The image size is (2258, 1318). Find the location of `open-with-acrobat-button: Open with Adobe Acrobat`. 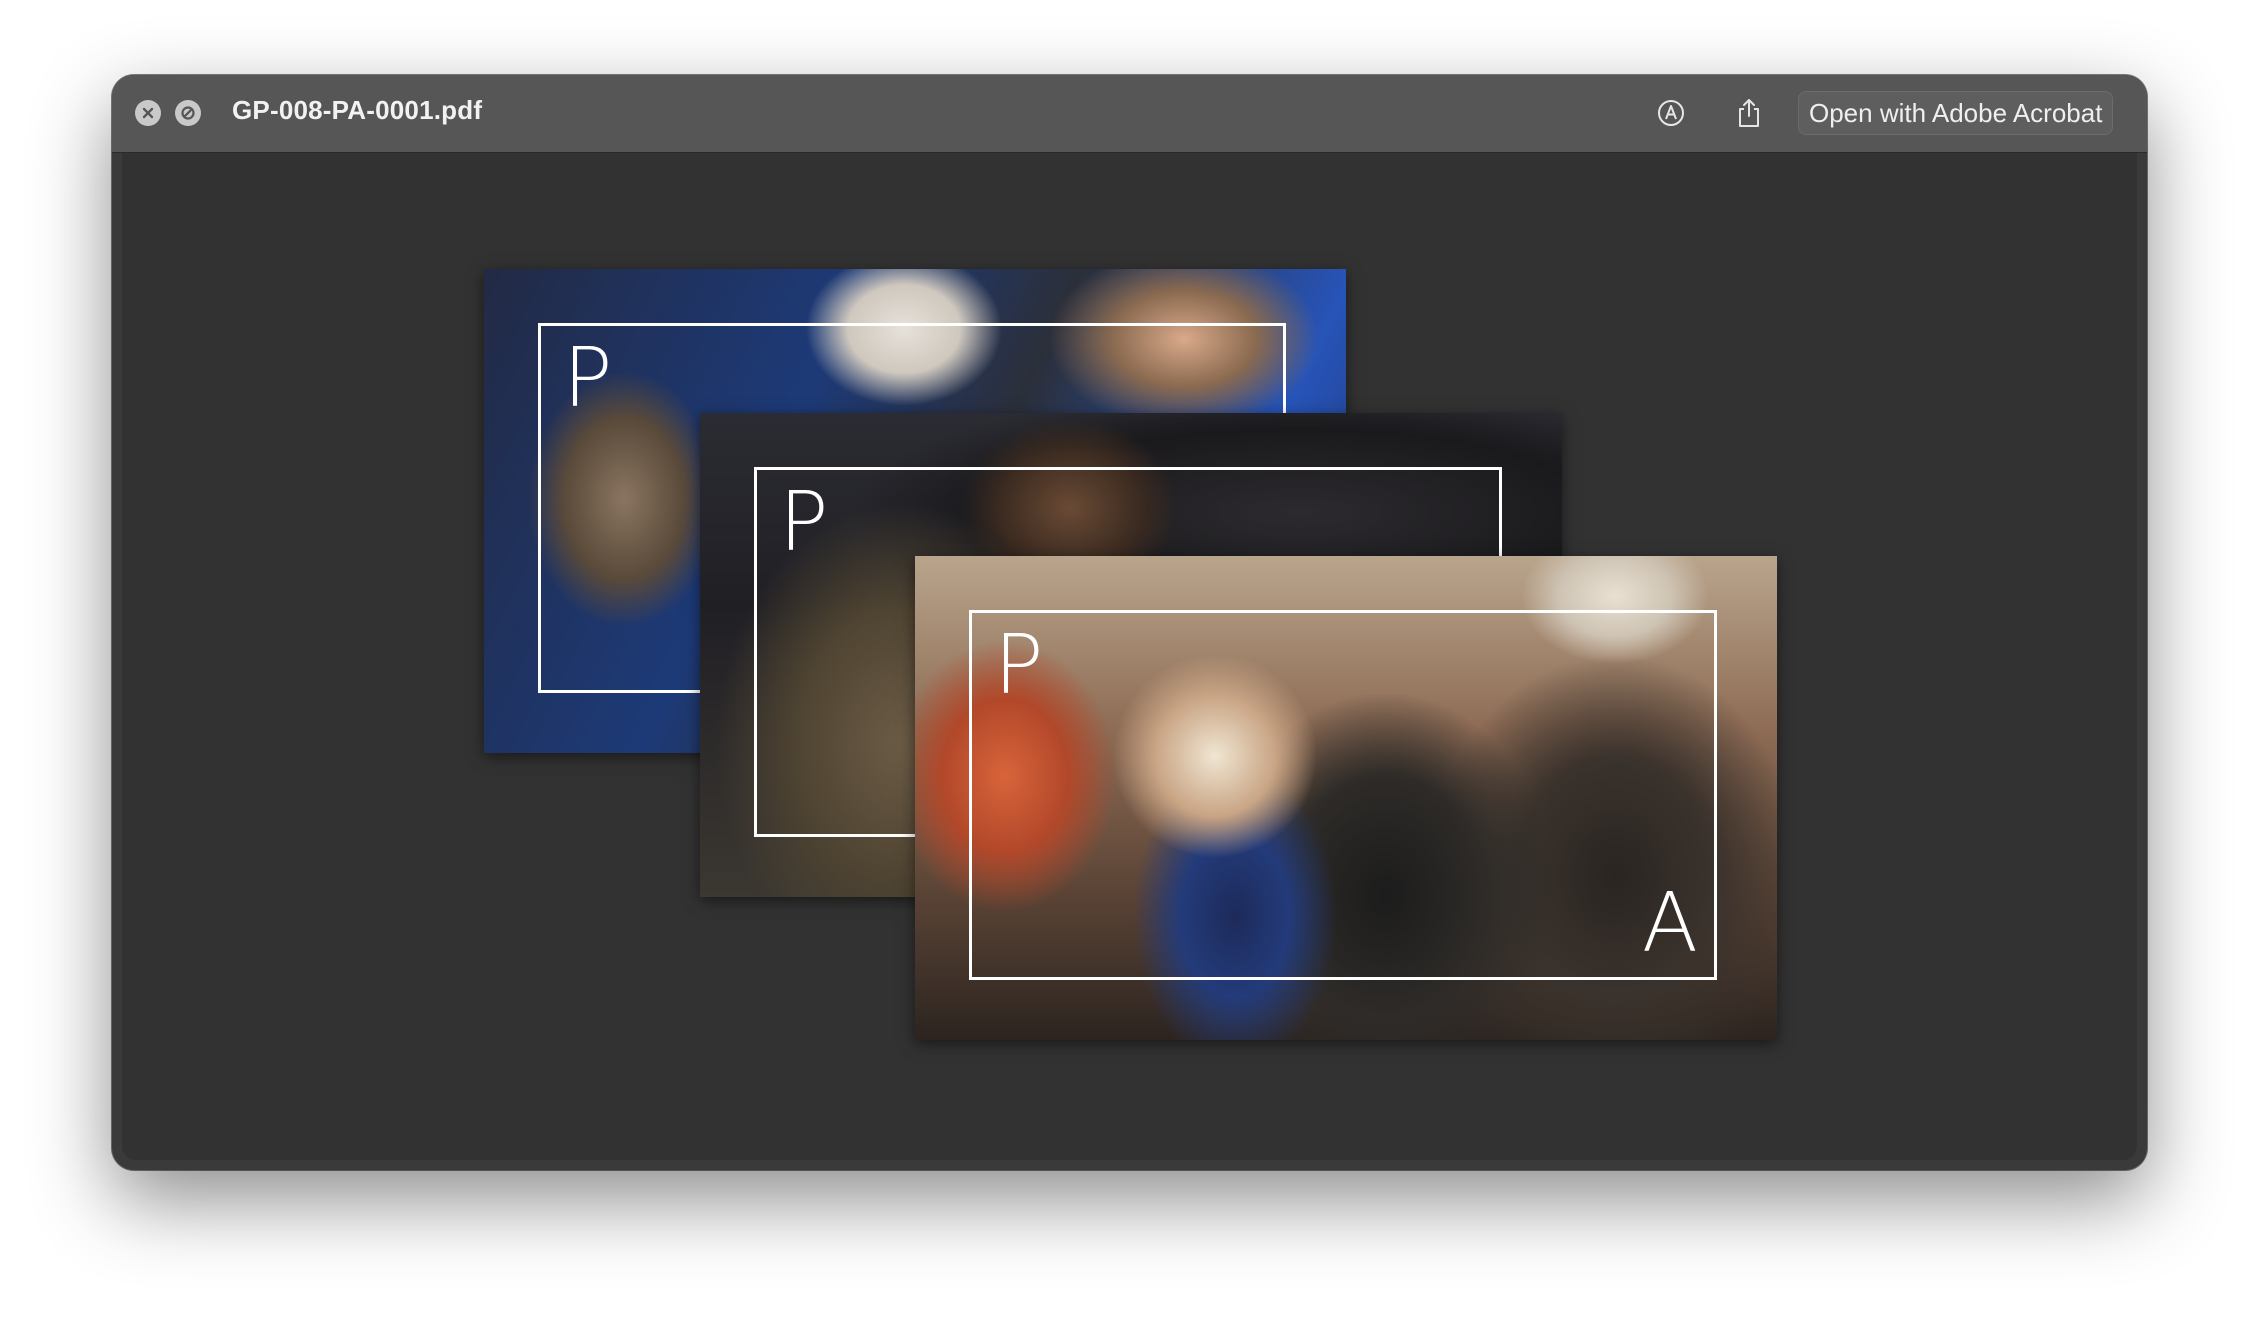

open-with-acrobat-button: Open with Adobe Acrobat is located at coordinates (1956, 113).